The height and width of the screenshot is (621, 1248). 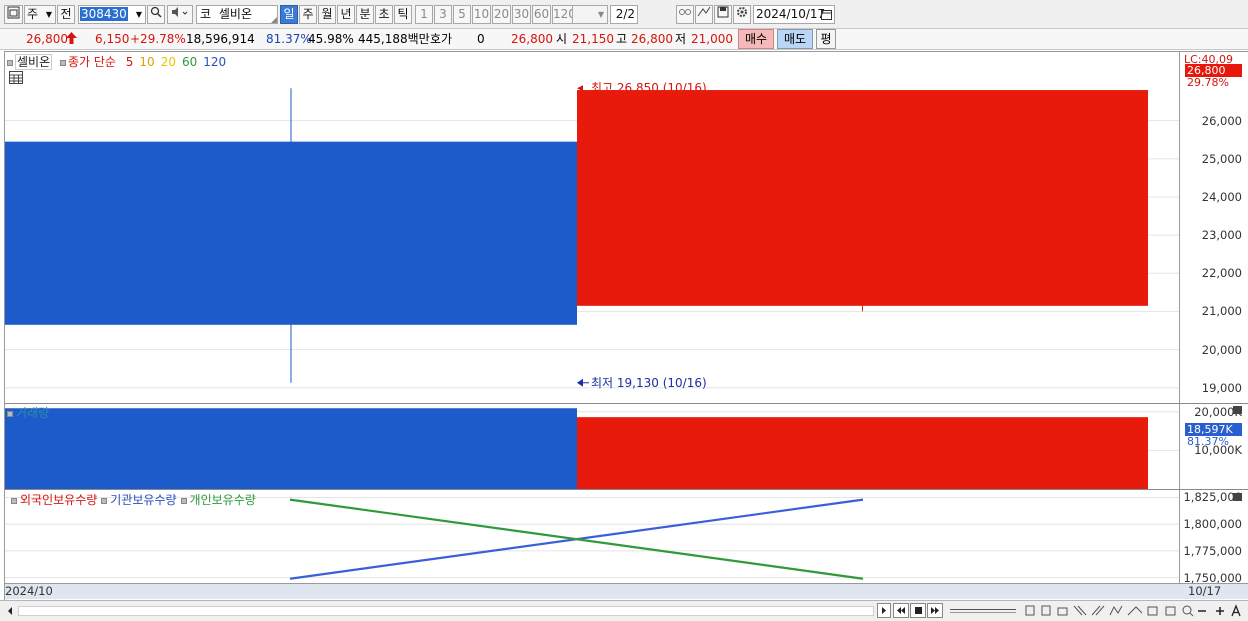 What do you see at coordinates (1170, 611) in the screenshot?
I see `export-icon` at bounding box center [1170, 611].